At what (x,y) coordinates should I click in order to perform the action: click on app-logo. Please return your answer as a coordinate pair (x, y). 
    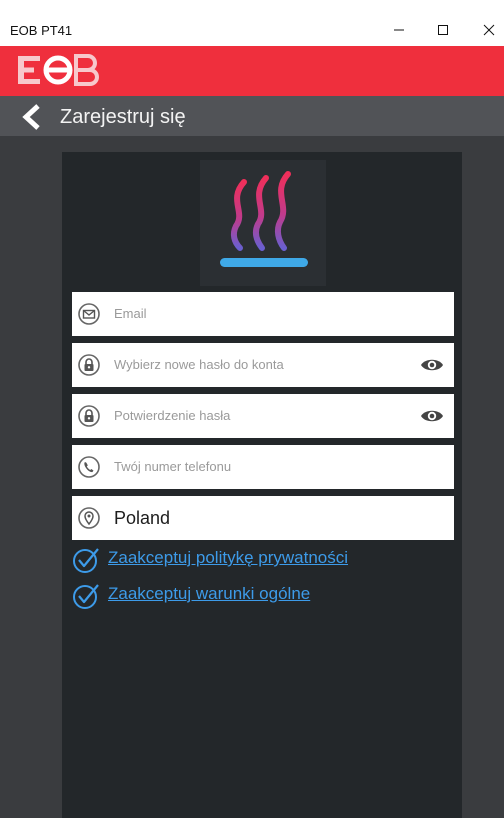
    Looking at the image, I should click on (263, 223).